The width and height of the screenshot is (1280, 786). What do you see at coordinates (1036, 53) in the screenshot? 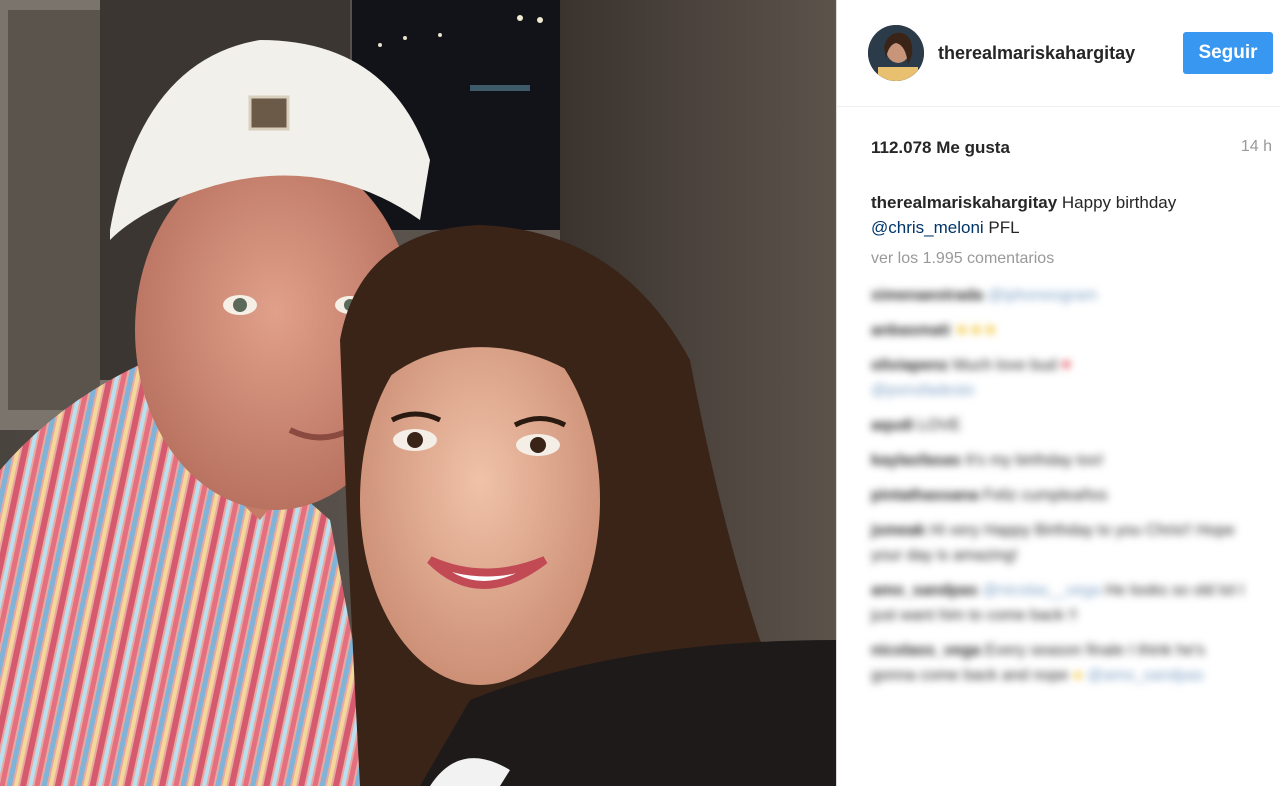
I see `post-username: therealmariskahargitay` at bounding box center [1036, 53].